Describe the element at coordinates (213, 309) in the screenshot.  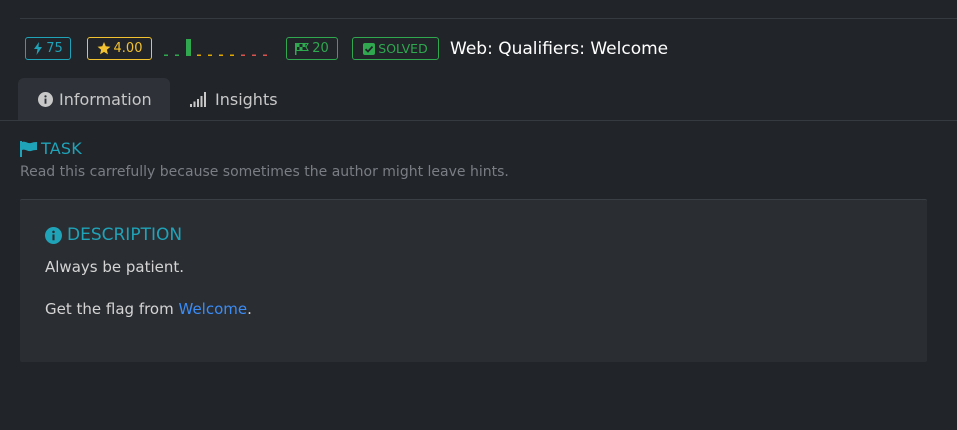
I see `welcome-link: Welcome` at that location.